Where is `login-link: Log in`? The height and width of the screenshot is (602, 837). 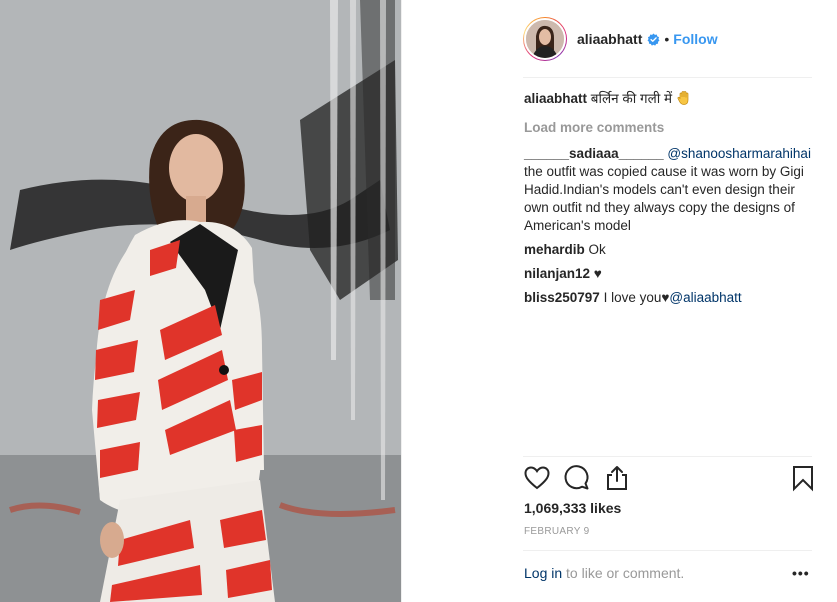
login-link: Log in is located at coordinates (543, 573).